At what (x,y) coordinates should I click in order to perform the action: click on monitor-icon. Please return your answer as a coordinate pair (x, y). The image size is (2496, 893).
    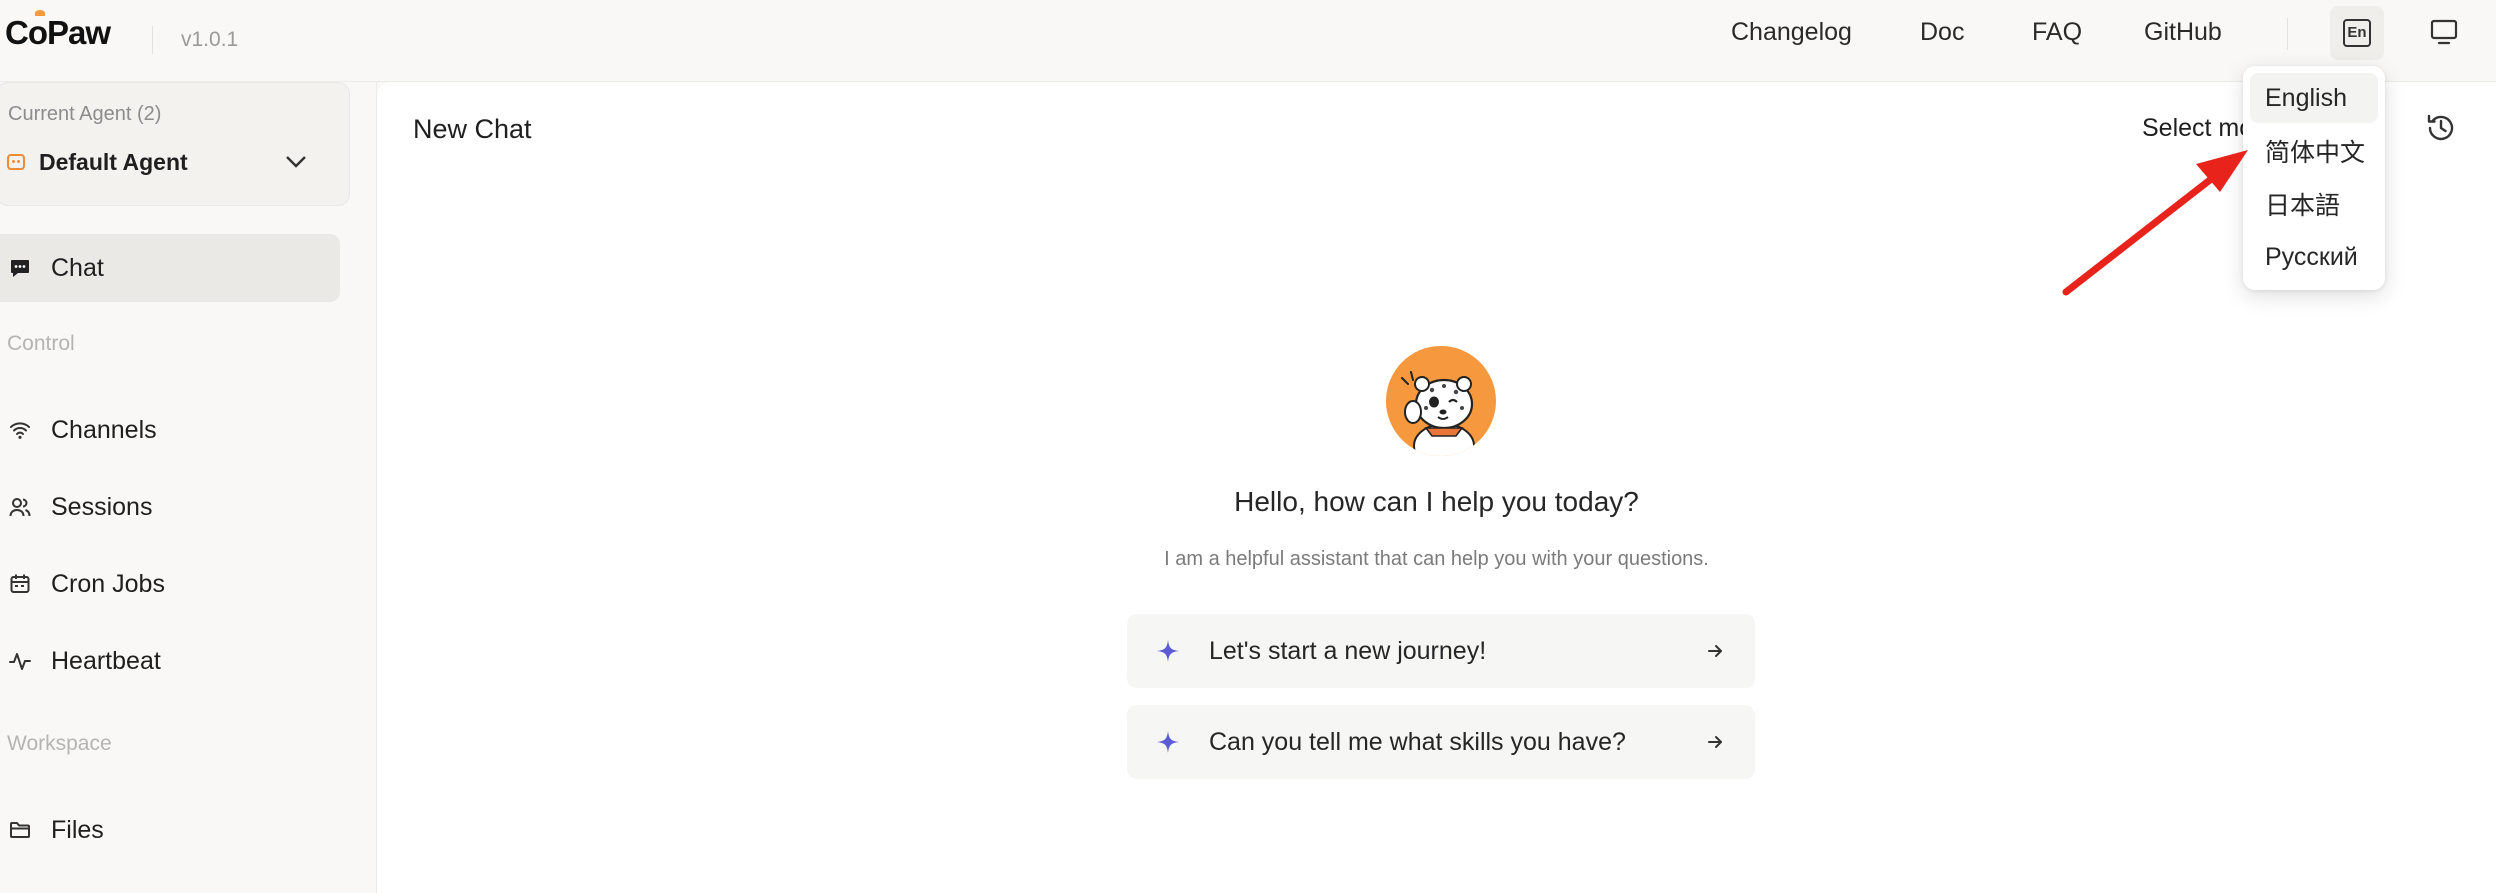
    Looking at the image, I should click on (2444, 32).